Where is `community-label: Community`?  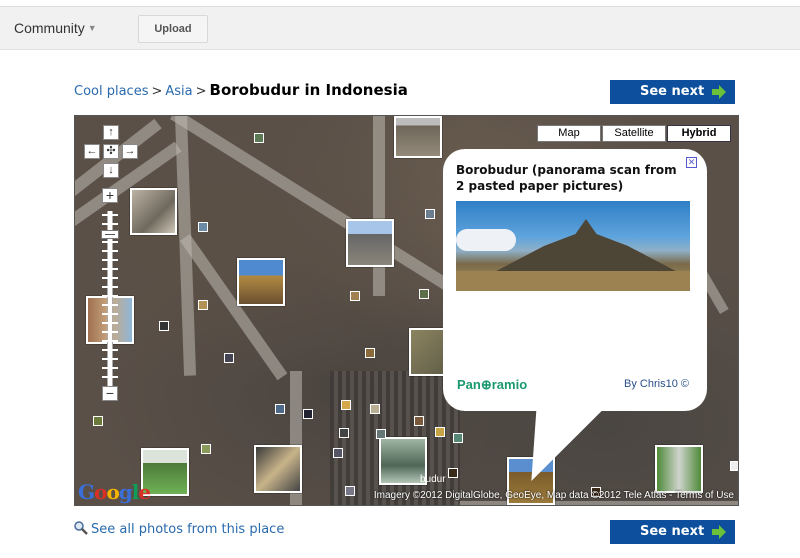 community-label: Community is located at coordinates (49, 28).